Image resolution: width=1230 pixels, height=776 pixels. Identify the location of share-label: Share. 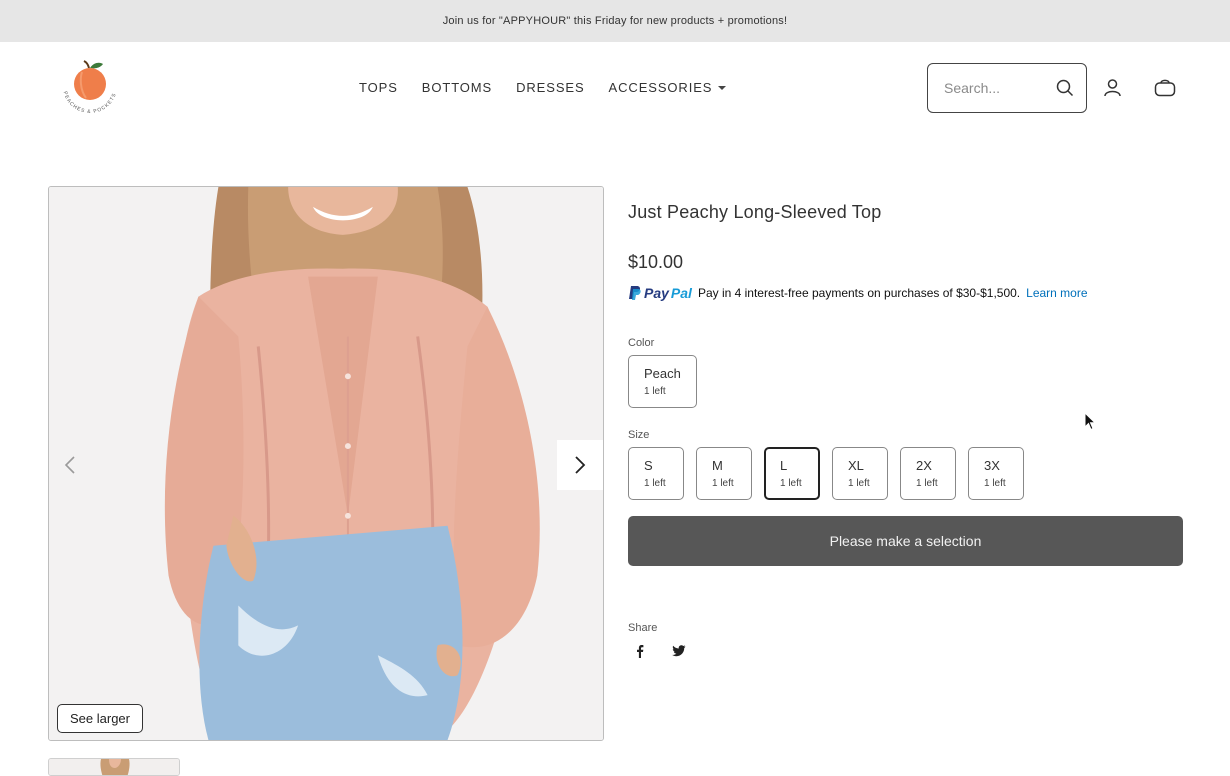
(643, 628).